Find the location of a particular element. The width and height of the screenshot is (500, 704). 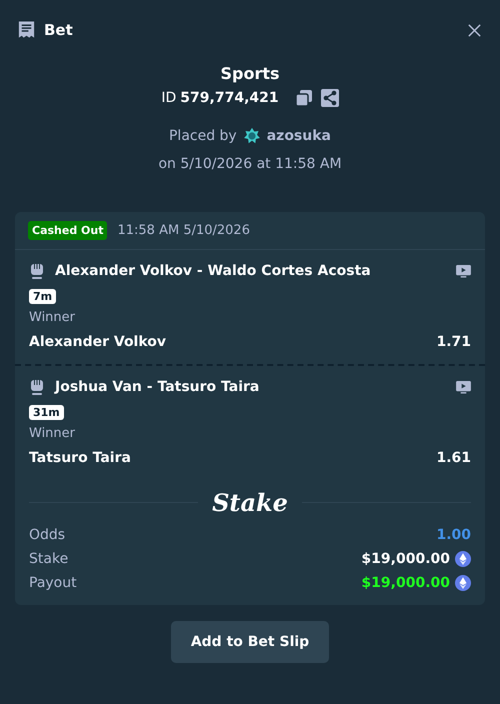

summary-label: Stake is located at coordinates (48, 559).